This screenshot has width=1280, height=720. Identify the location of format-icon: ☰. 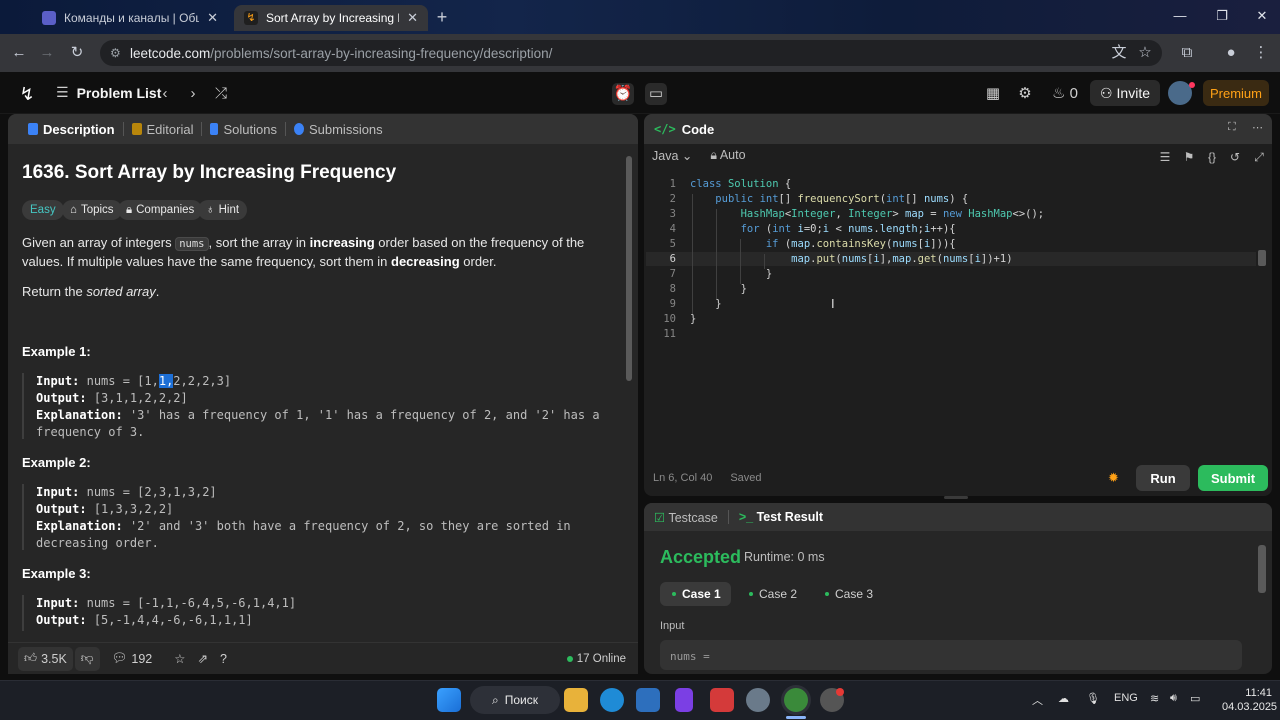
(1165, 157).